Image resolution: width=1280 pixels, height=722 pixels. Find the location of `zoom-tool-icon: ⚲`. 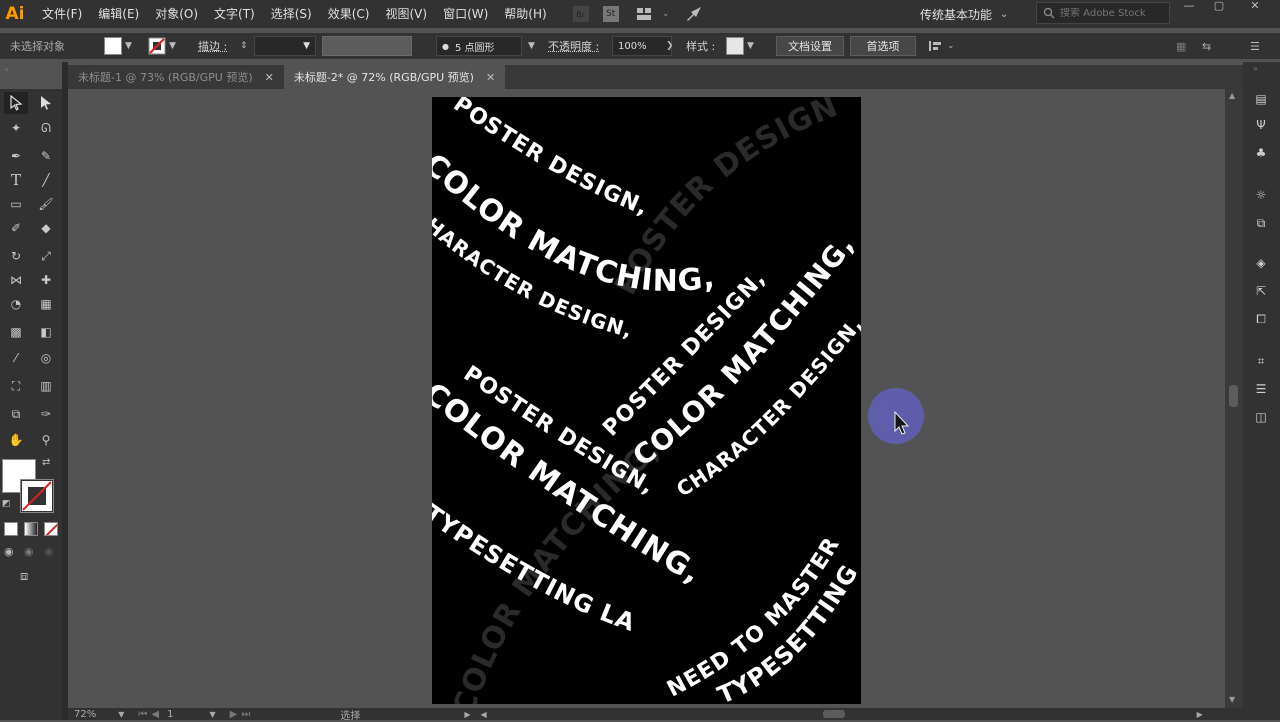

zoom-tool-icon: ⚲ is located at coordinates (46, 440).